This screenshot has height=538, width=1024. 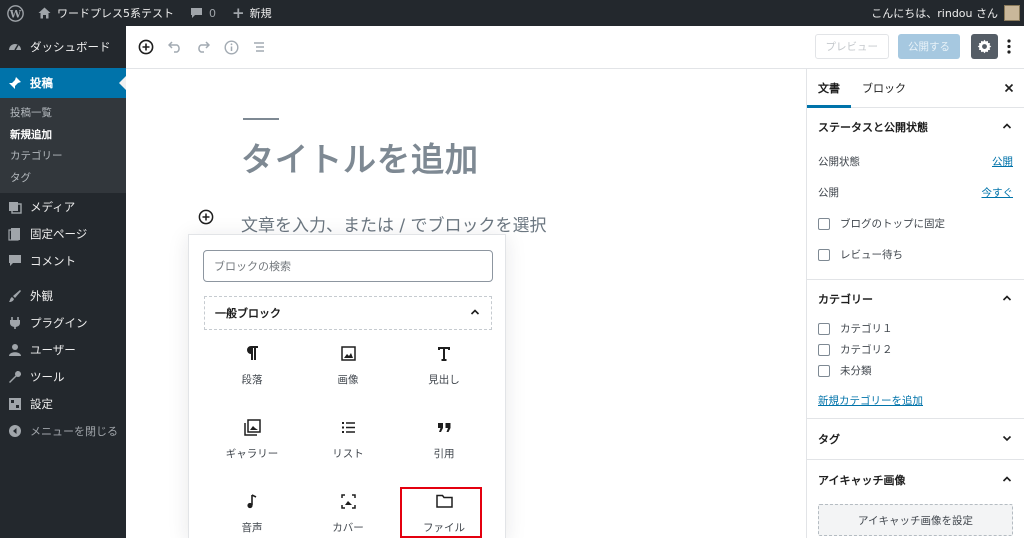 What do you see at coordinates (824, 254) in the screenshot?
I see `pending-checkbox` at bounding box center [824, 254].